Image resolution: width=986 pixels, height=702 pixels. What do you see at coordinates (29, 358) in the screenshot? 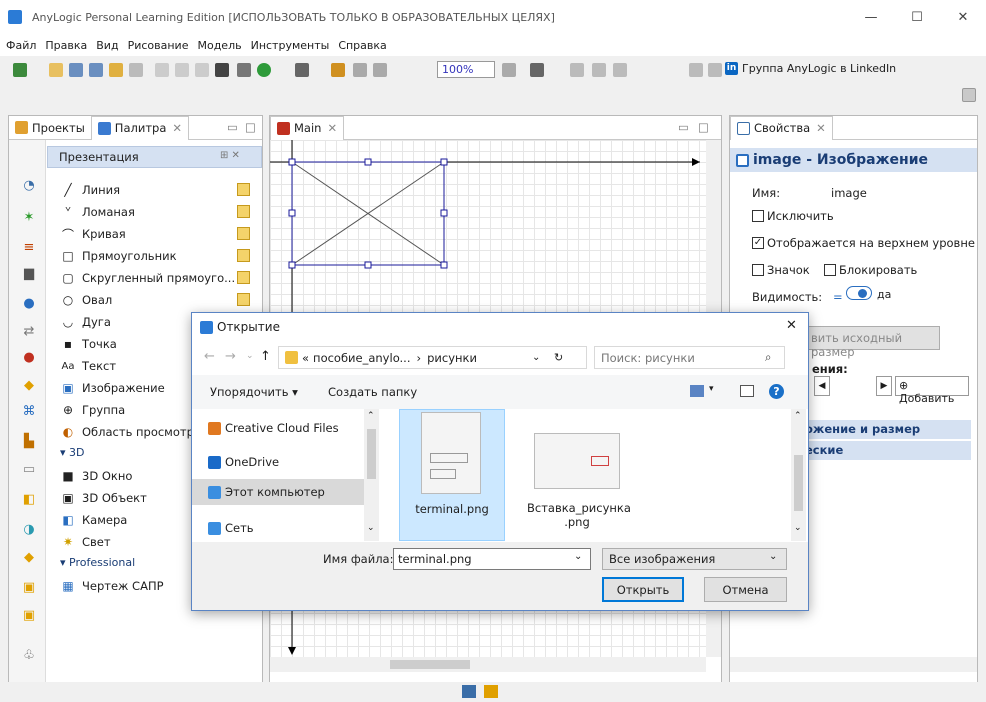
I see `agent-palette-icon: ●` at bounding box center [29, 358].